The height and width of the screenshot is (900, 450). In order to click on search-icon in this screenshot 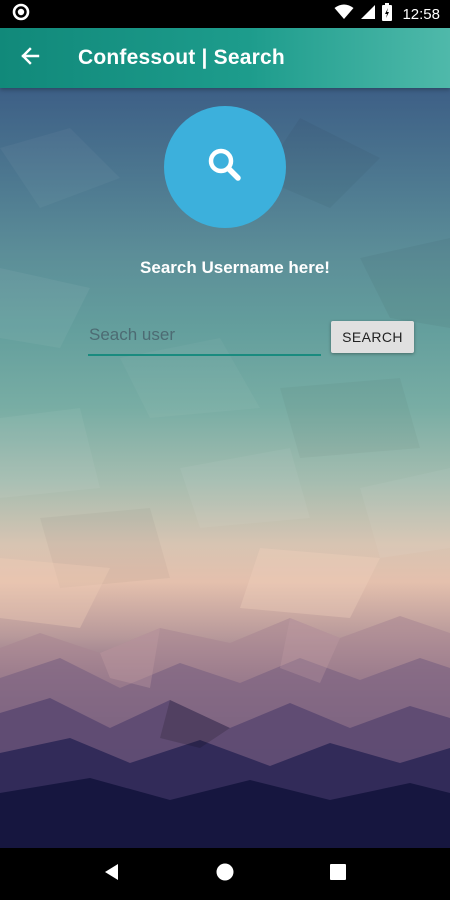, I will do `click(225, 167)`.